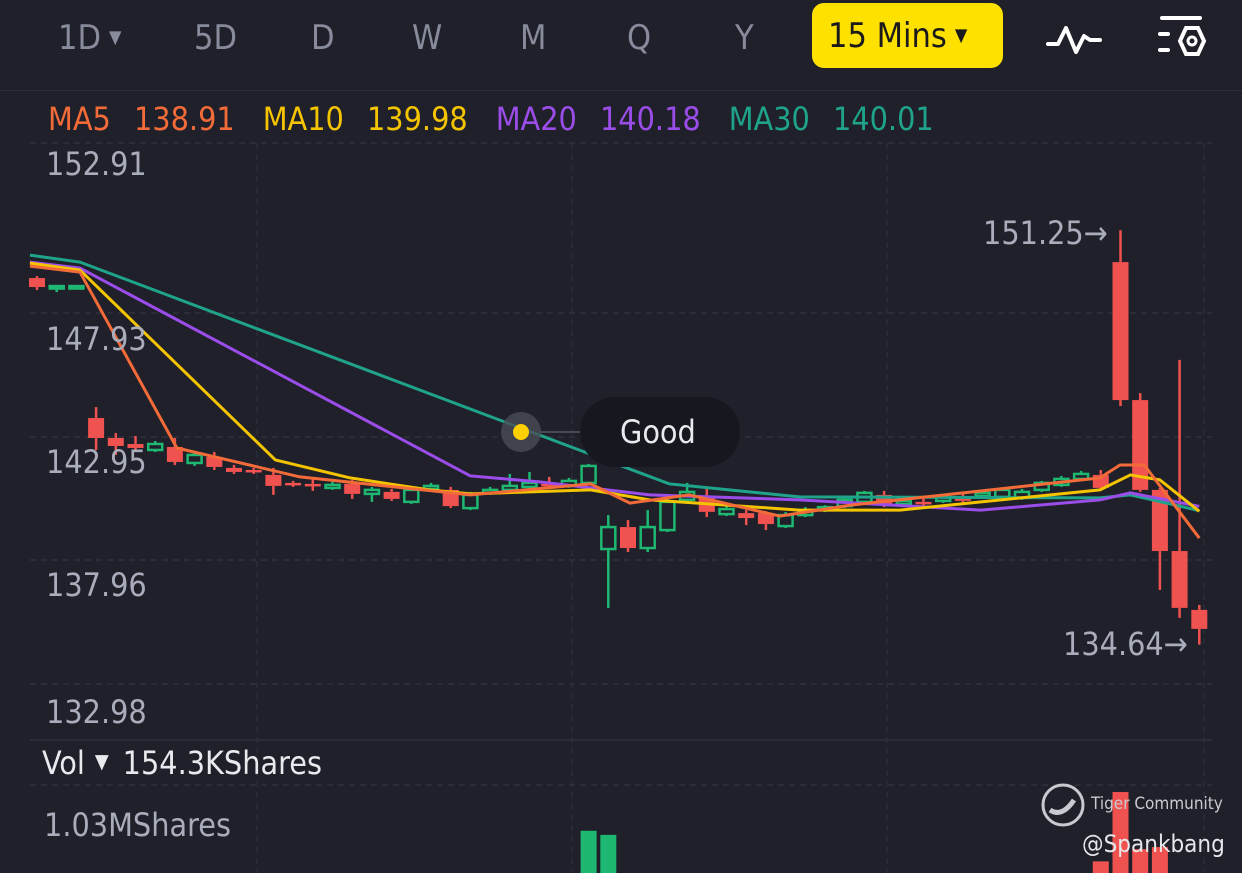  I want to click on price-tick: 147.93, so click(96, 339).